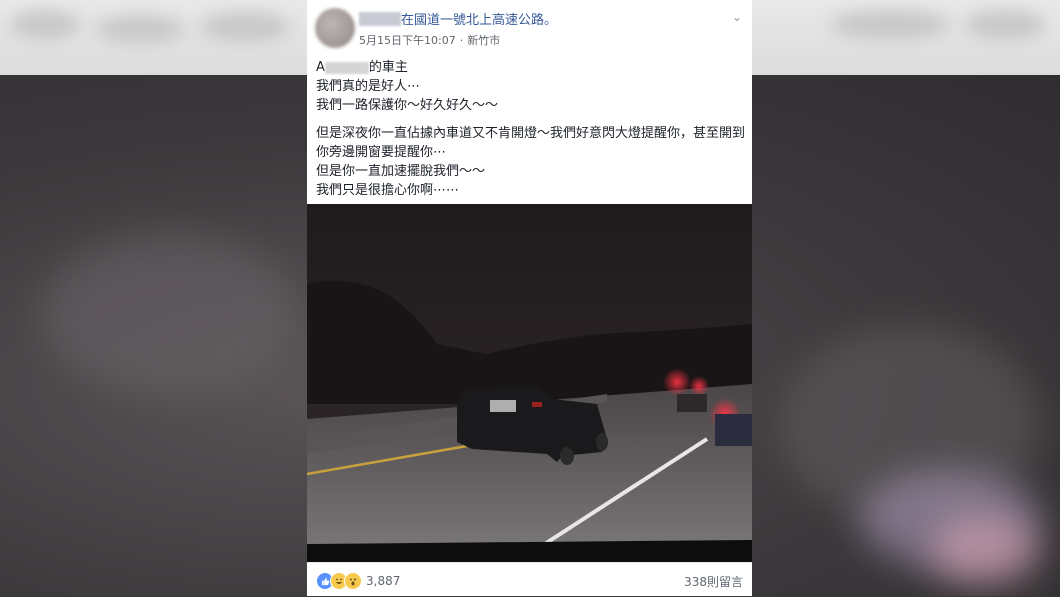 Image resolution: width=1060 pixels, height=597 pixels. What do you see at coordinates (401, 171) in the screenshot?
I see `body-line-4: 但是你一直加速擺脫我們～～` at bounding box center [401, 171].